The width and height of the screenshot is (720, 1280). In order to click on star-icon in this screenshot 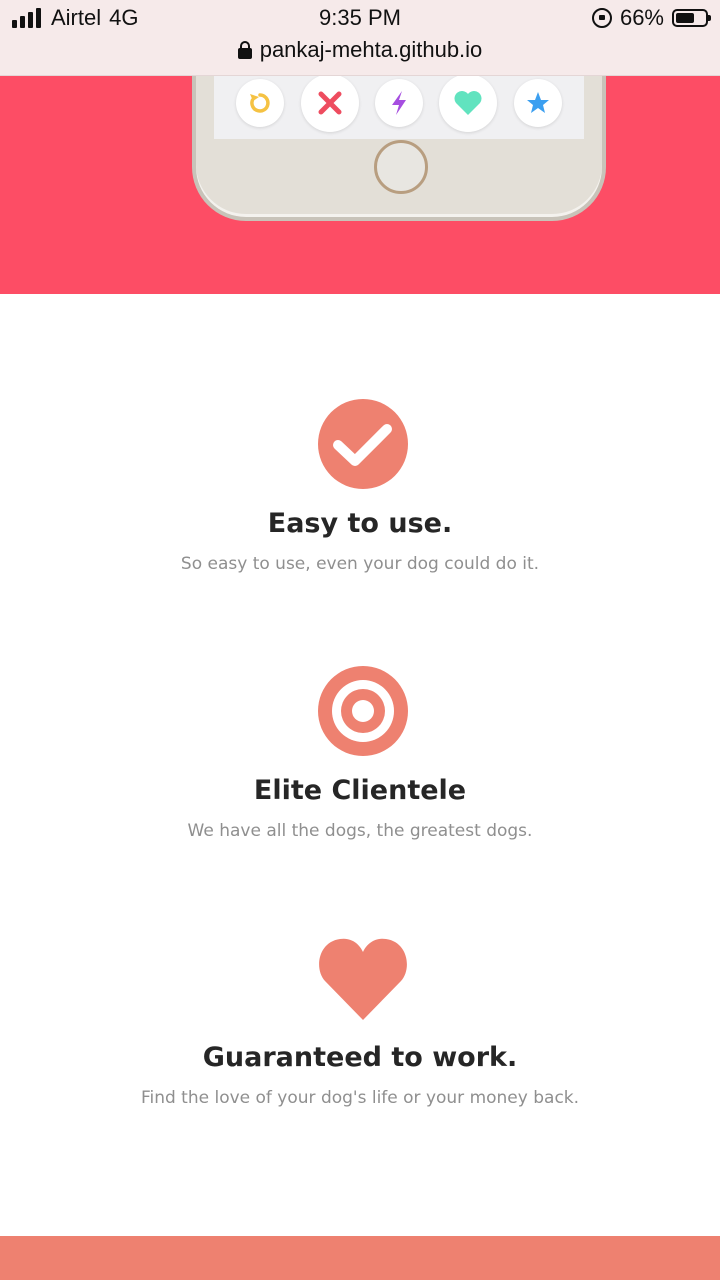, I will do `click(537, 102)`.